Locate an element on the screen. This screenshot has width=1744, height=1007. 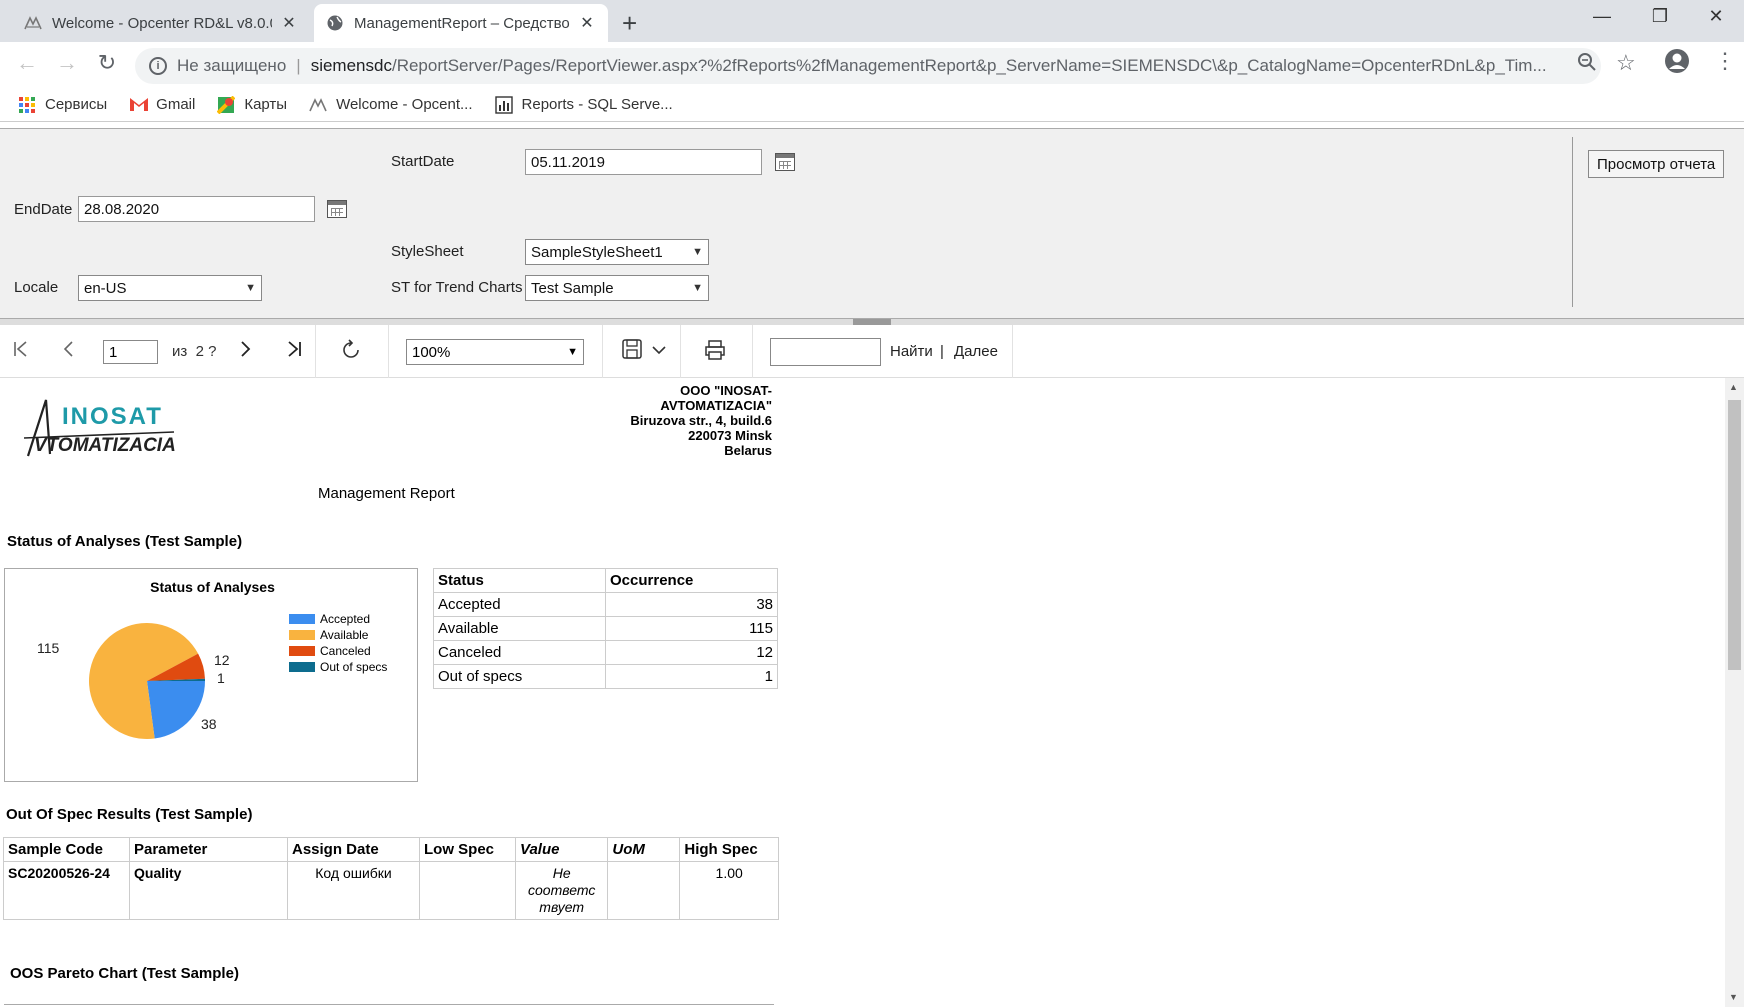
url-host: siemensdc is located at coordinates (351, 65).